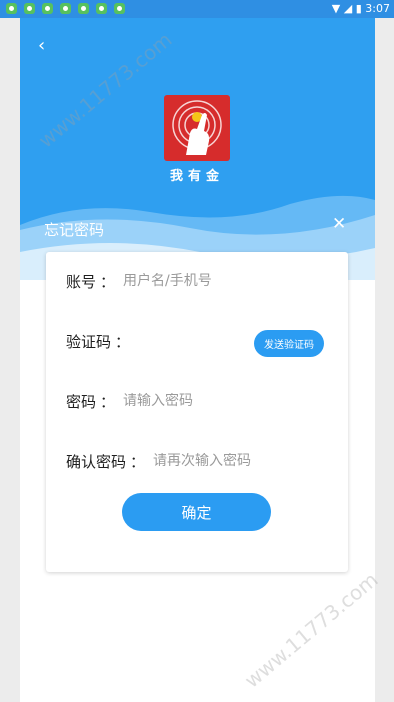  I want to click on password-colon: ：, so click(108, 401).